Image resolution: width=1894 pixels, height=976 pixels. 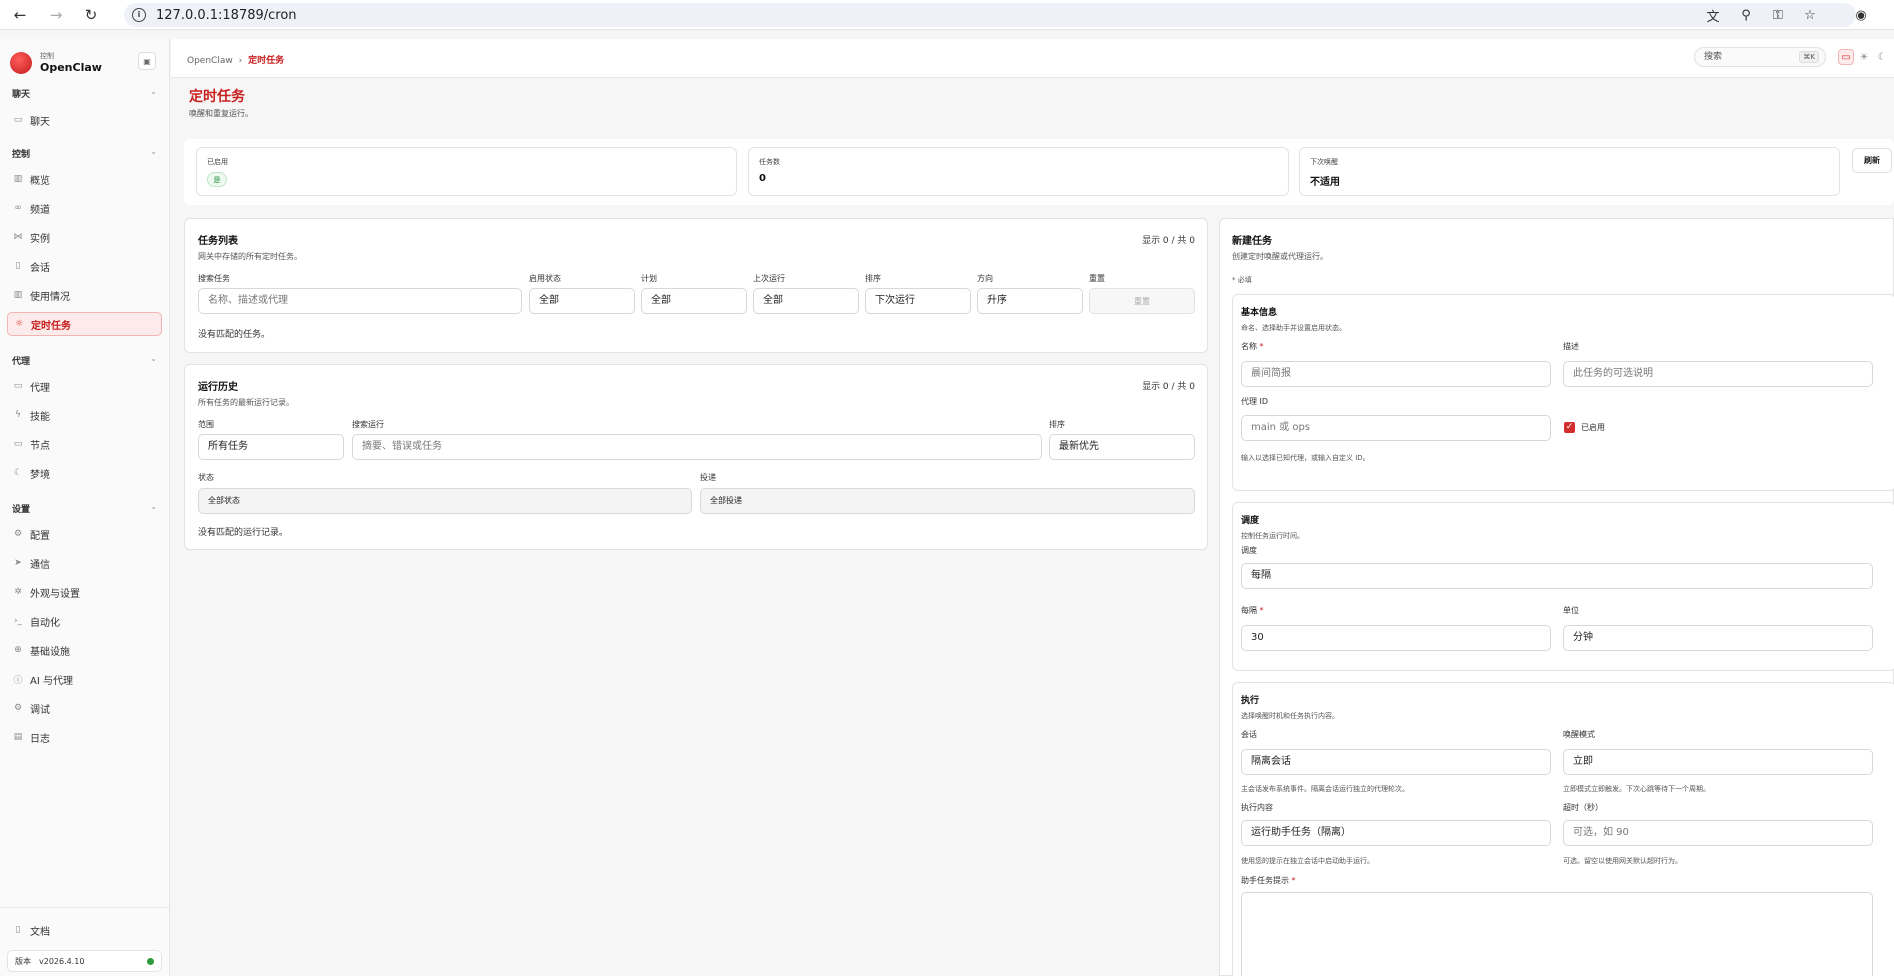 I want to click on status-filter: 全部状态, so click(x=445, y=501).